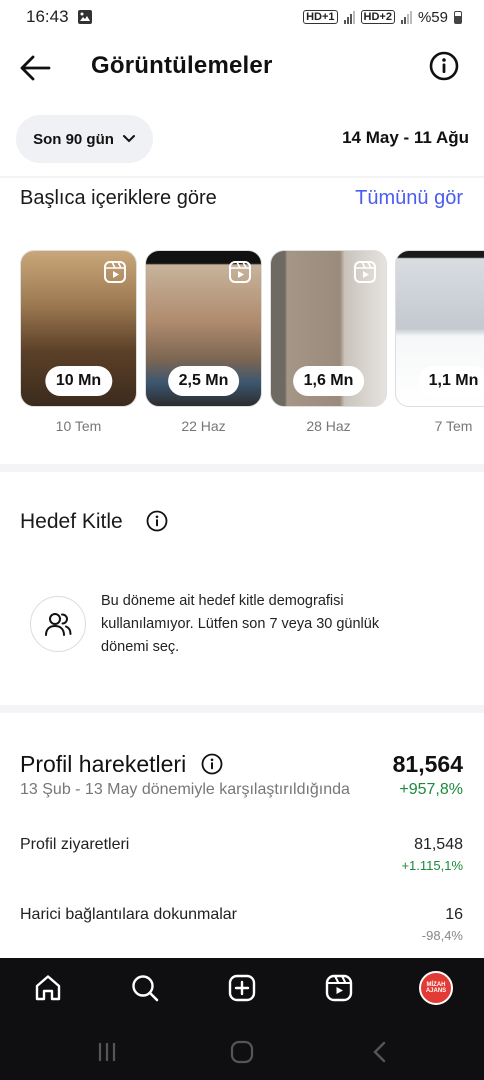 The image size is (484, 1080). Describe the element at coordinates (145, 988) in the screenshot. I see `search-icon` at that location.